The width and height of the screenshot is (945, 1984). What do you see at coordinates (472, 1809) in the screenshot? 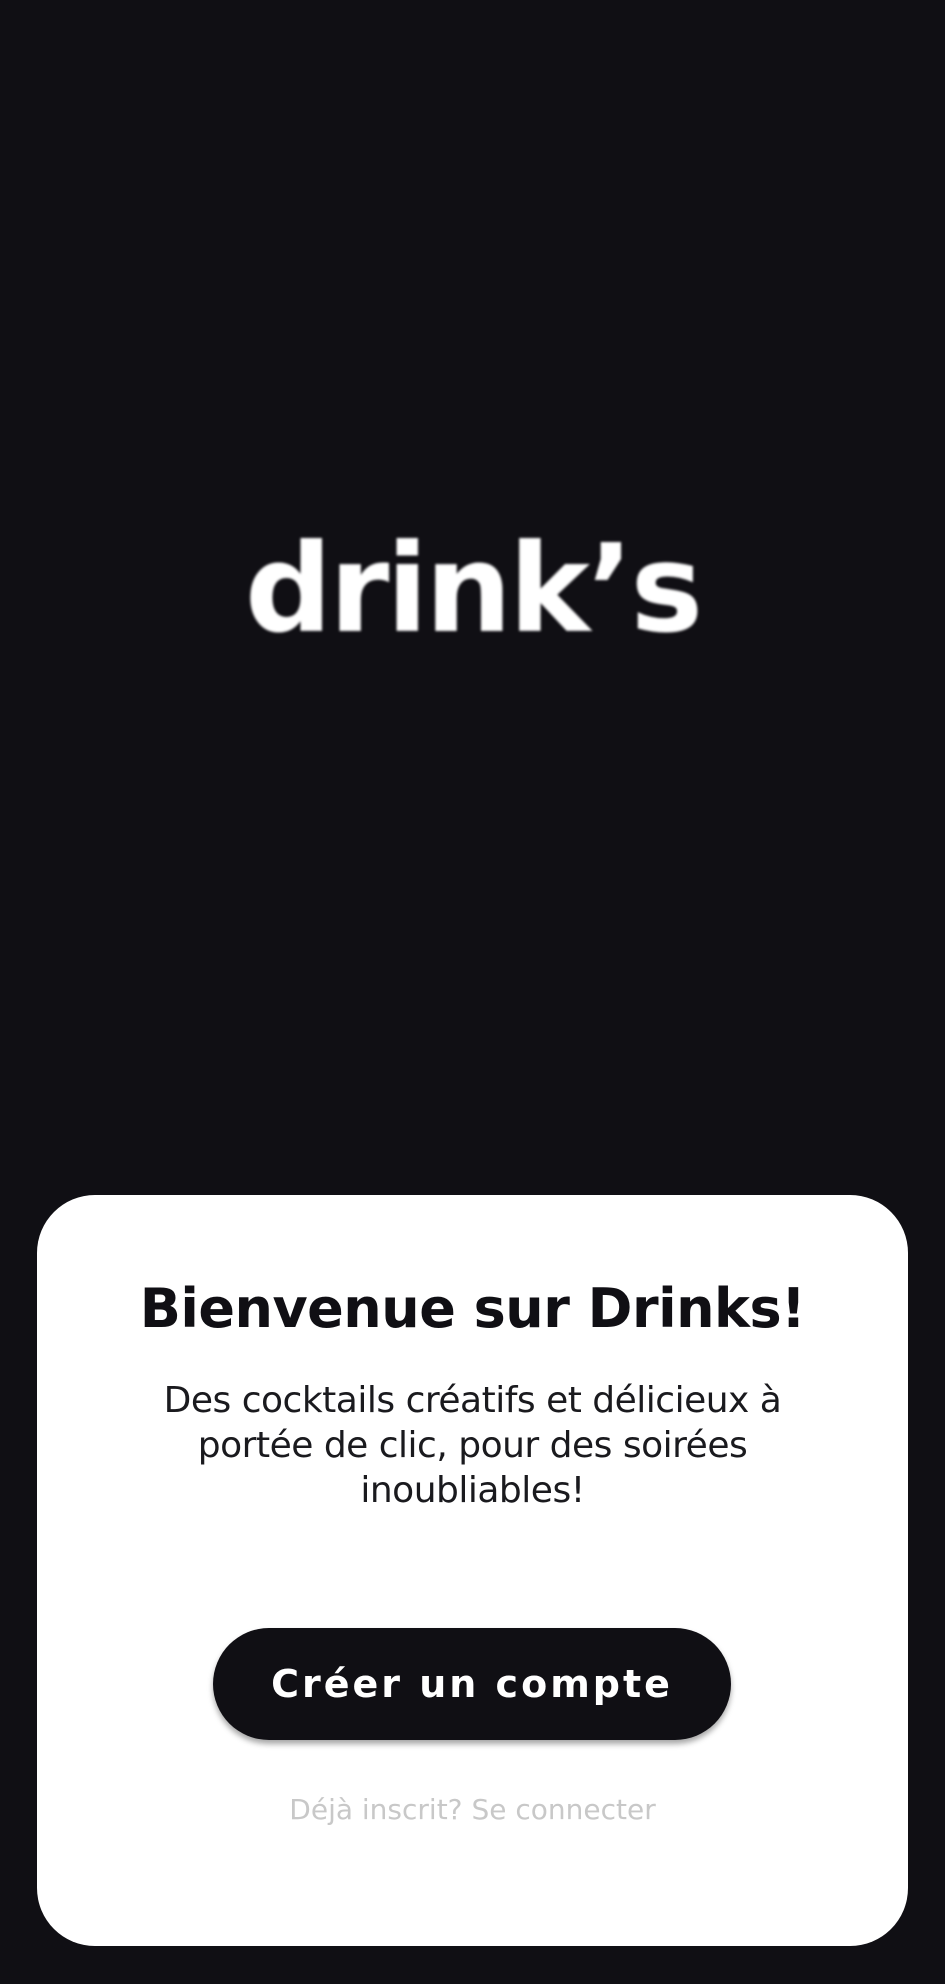
I see `login-link: Déjà inscrit? Se connecter` at bounding box center [472, 1809].